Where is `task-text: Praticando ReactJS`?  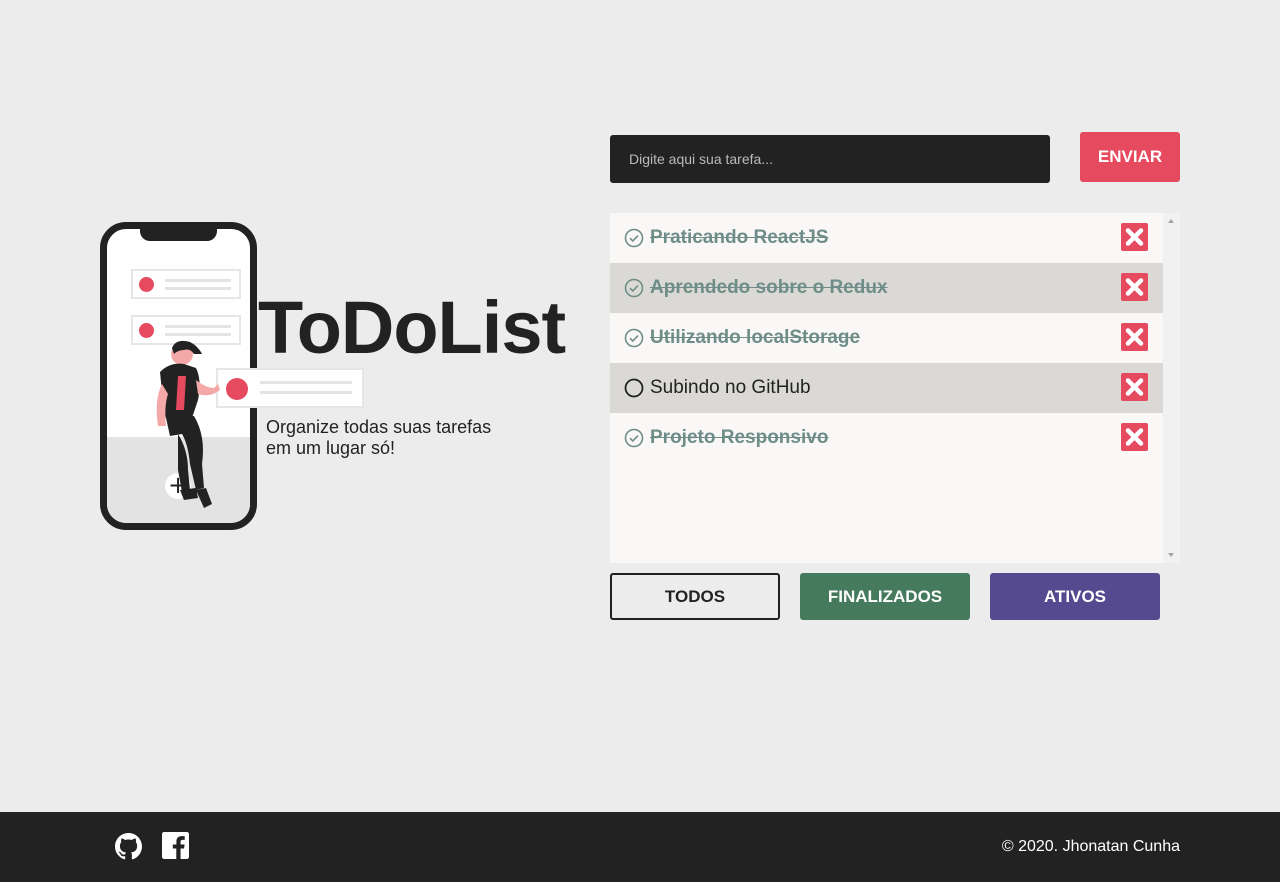 task-text: Praticando ReactJS is located at coordinates (739, 237).